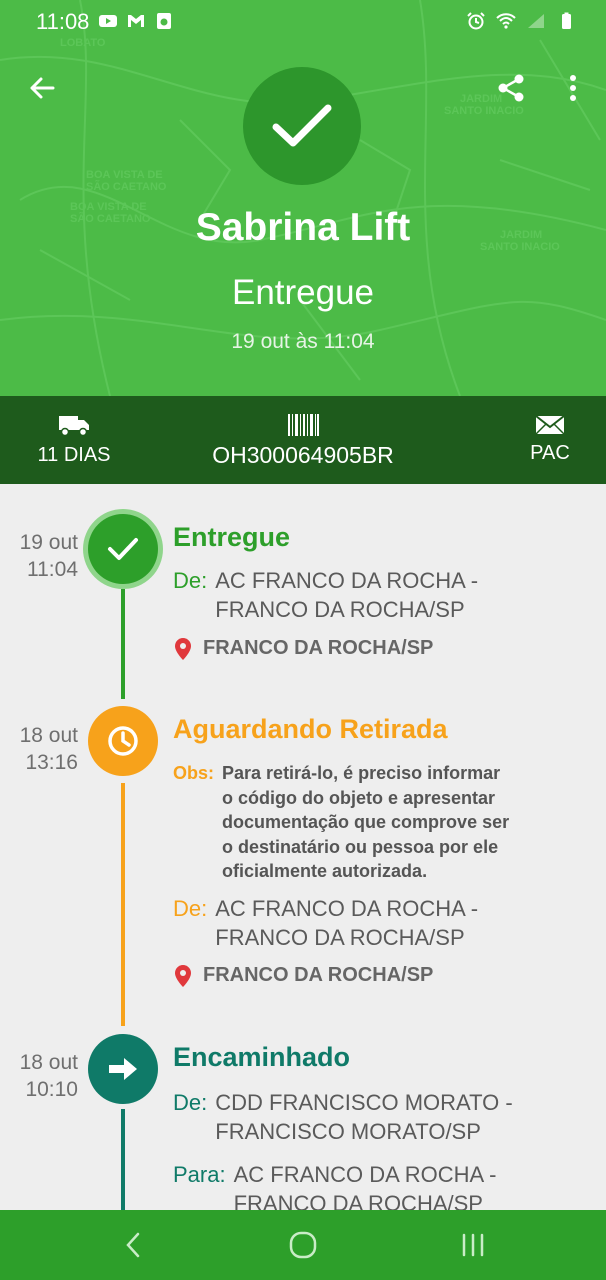 The height and width of the screenshot is (1280, 606). I want to click on status-time: 11:08, so click(63, 21).